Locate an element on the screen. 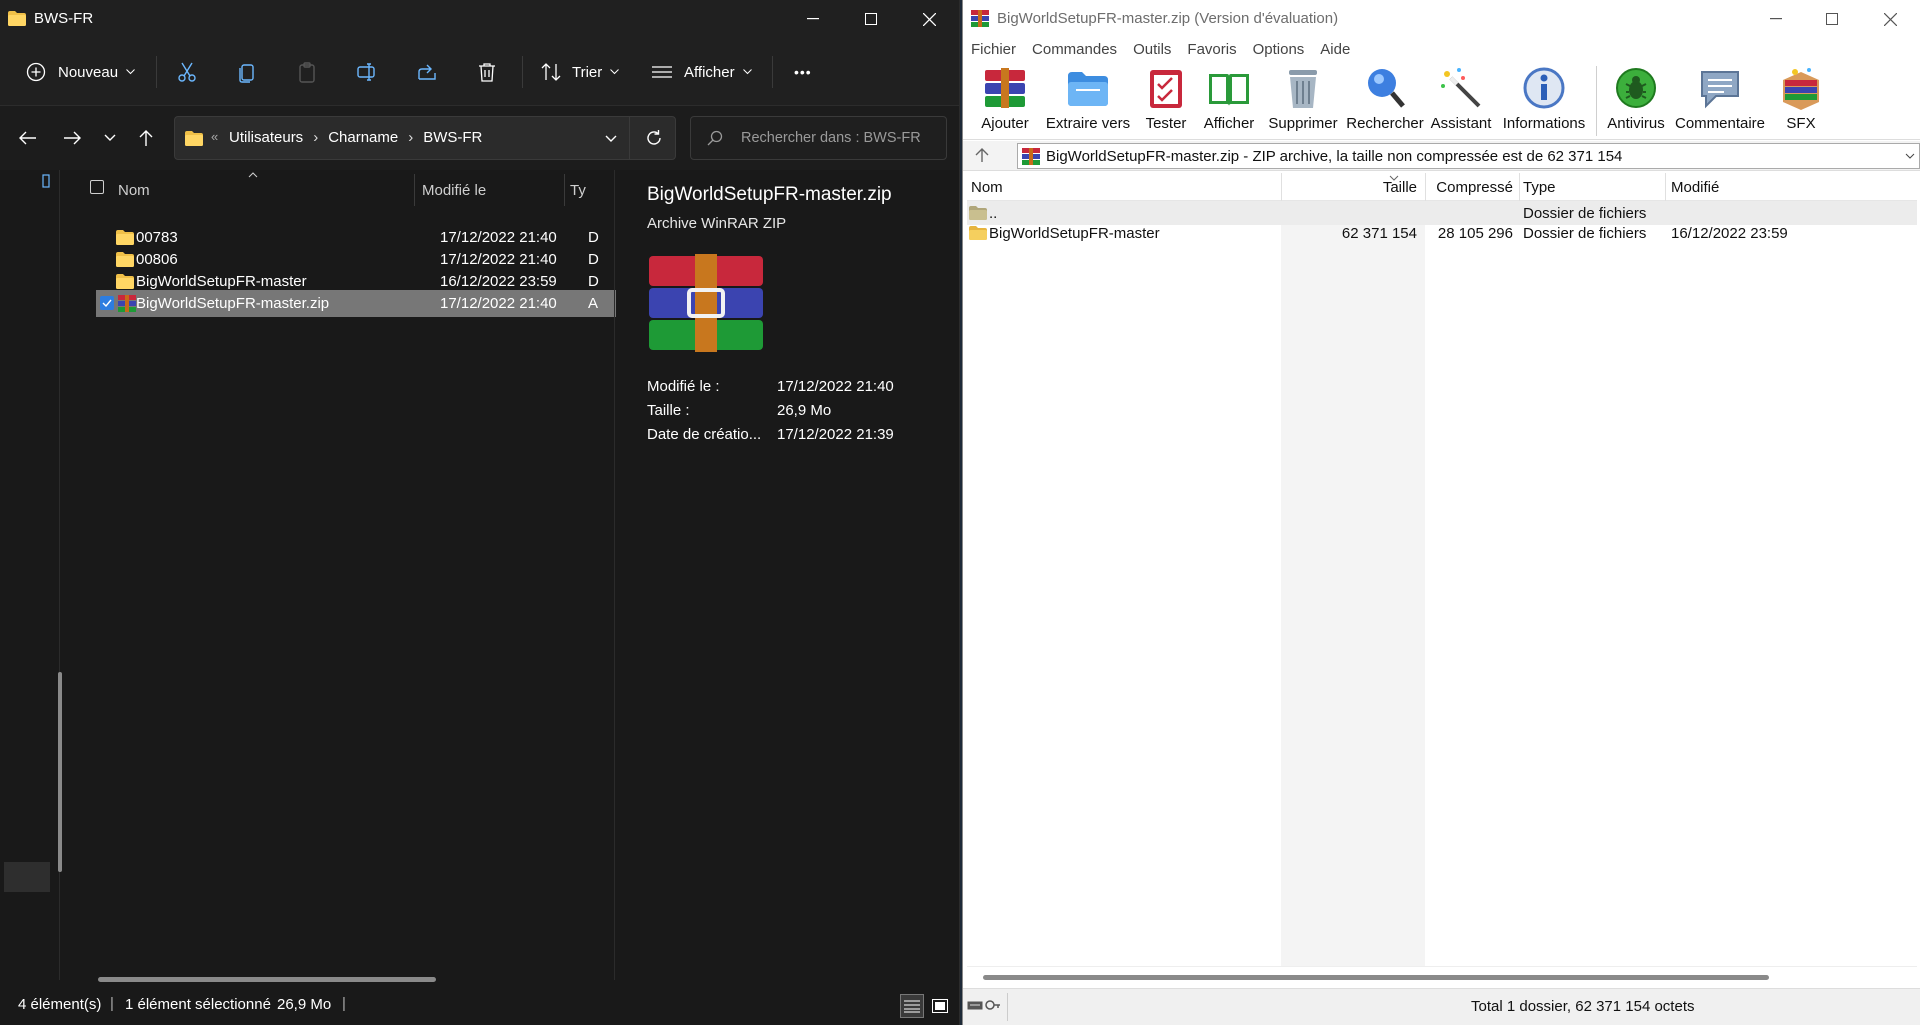 The image size is (1920, 1025). breadcrumb: Utilisateurs › Charname › BWS-FR is located at coordinates (355, 137).